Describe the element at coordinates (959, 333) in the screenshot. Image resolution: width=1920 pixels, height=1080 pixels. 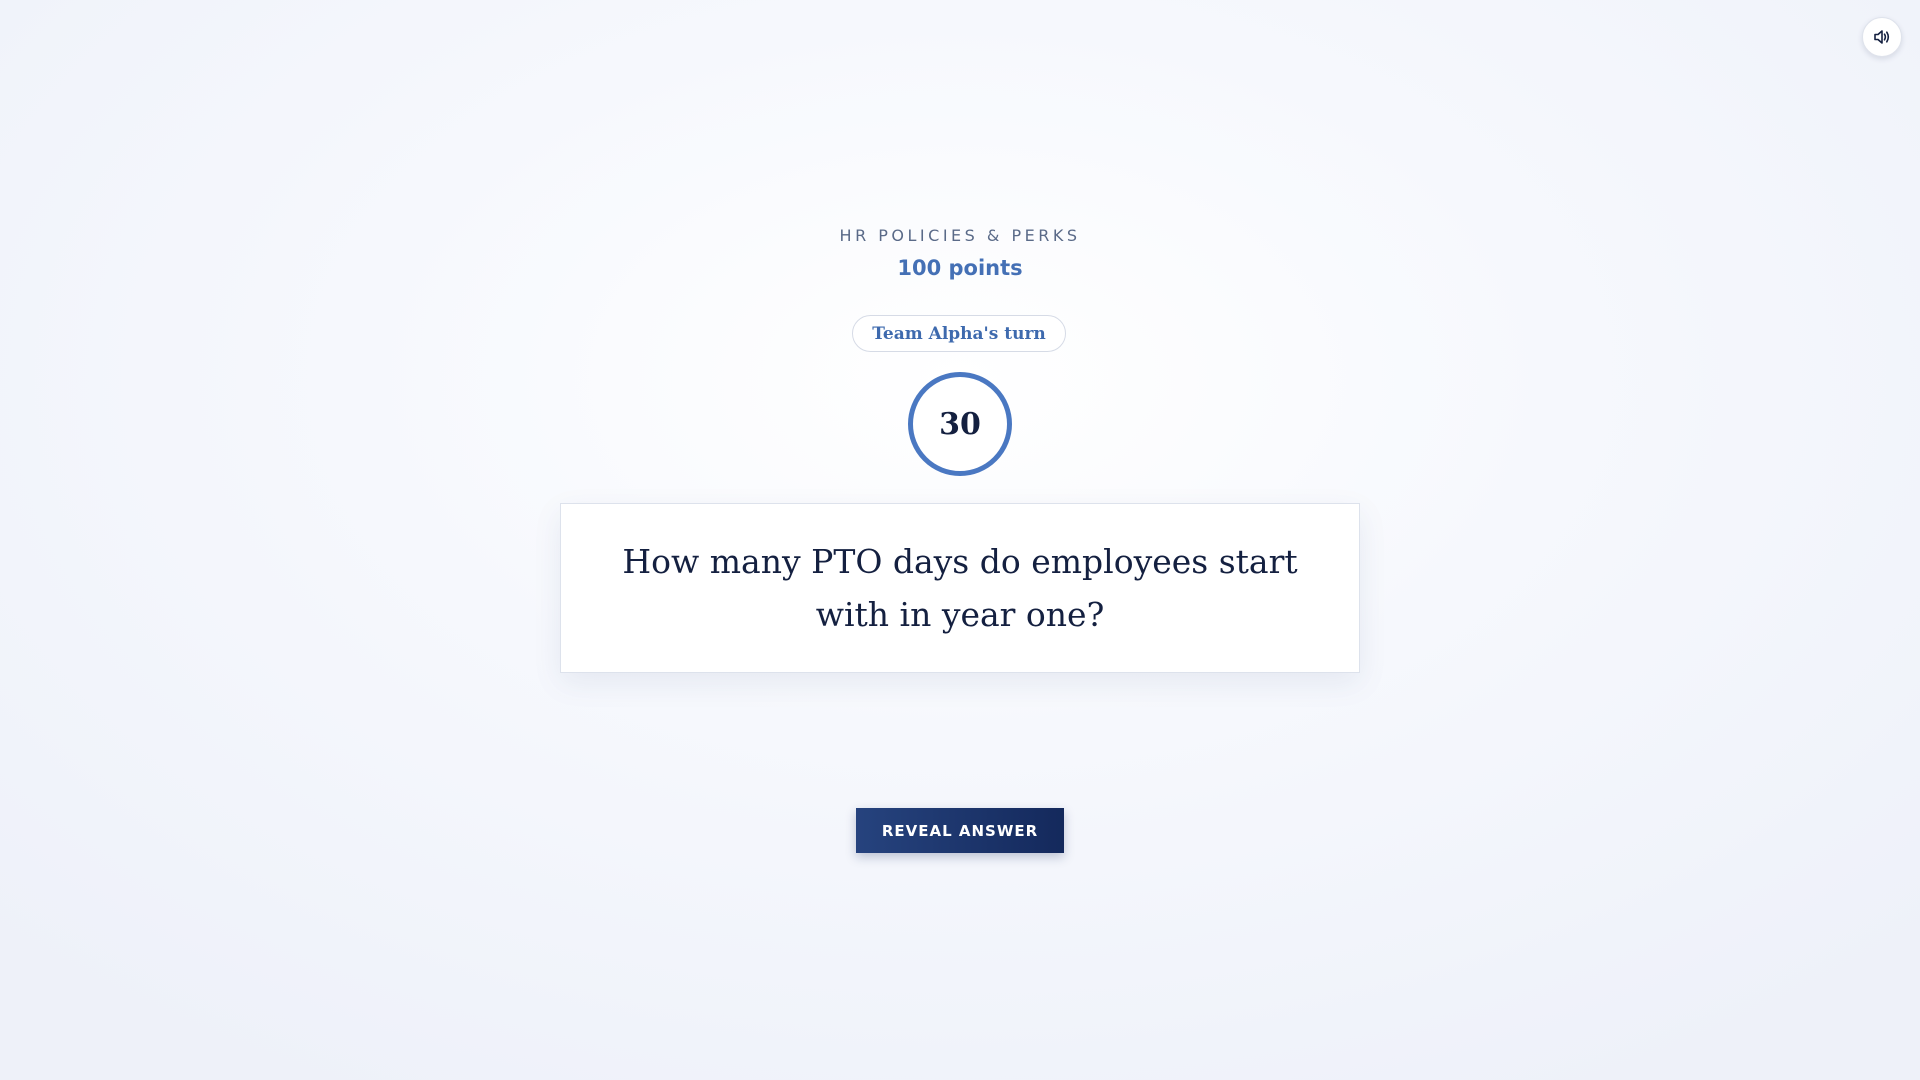
I see `team-turn-badge: Team Alpha's turn` at that location.